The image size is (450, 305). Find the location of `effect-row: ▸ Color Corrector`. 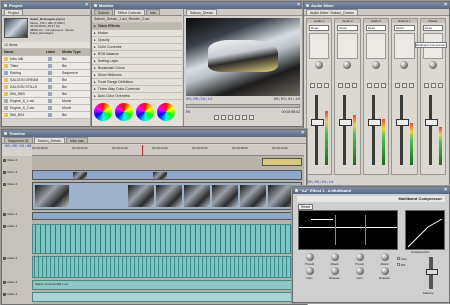

effect-row: ▸ Color Corrector is located at coordinates (137, 47).